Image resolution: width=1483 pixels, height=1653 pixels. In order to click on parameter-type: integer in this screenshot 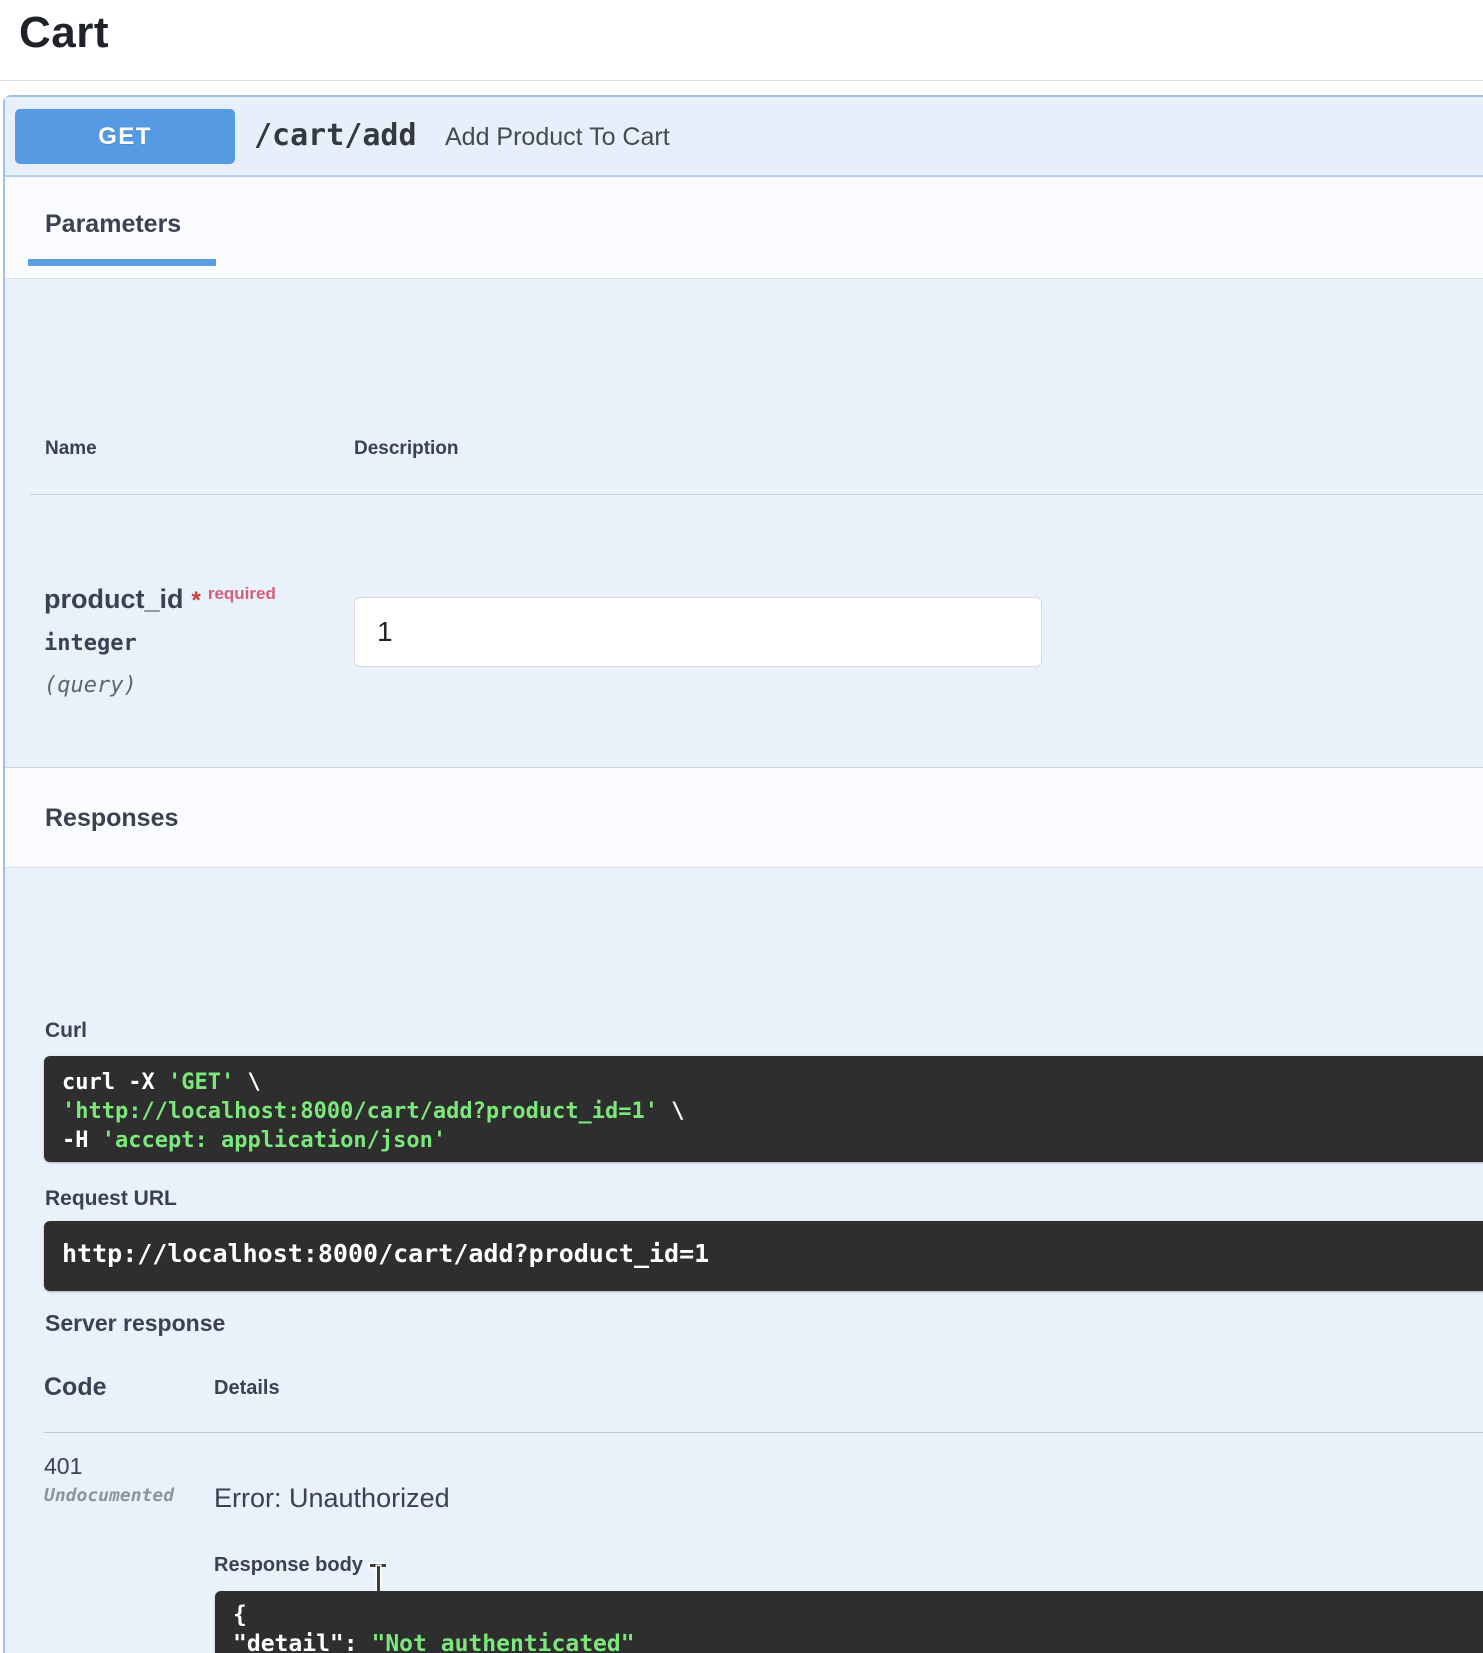, I will do `click(90, 643)`.